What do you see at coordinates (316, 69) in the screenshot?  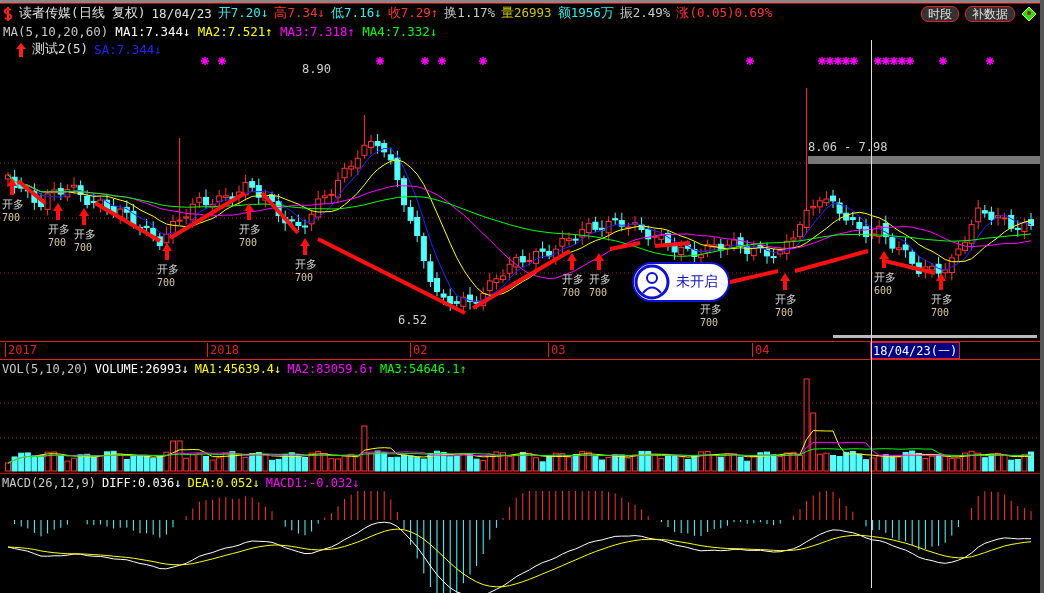 I see `price-label: 8.90` at bounding box center [316, 69].